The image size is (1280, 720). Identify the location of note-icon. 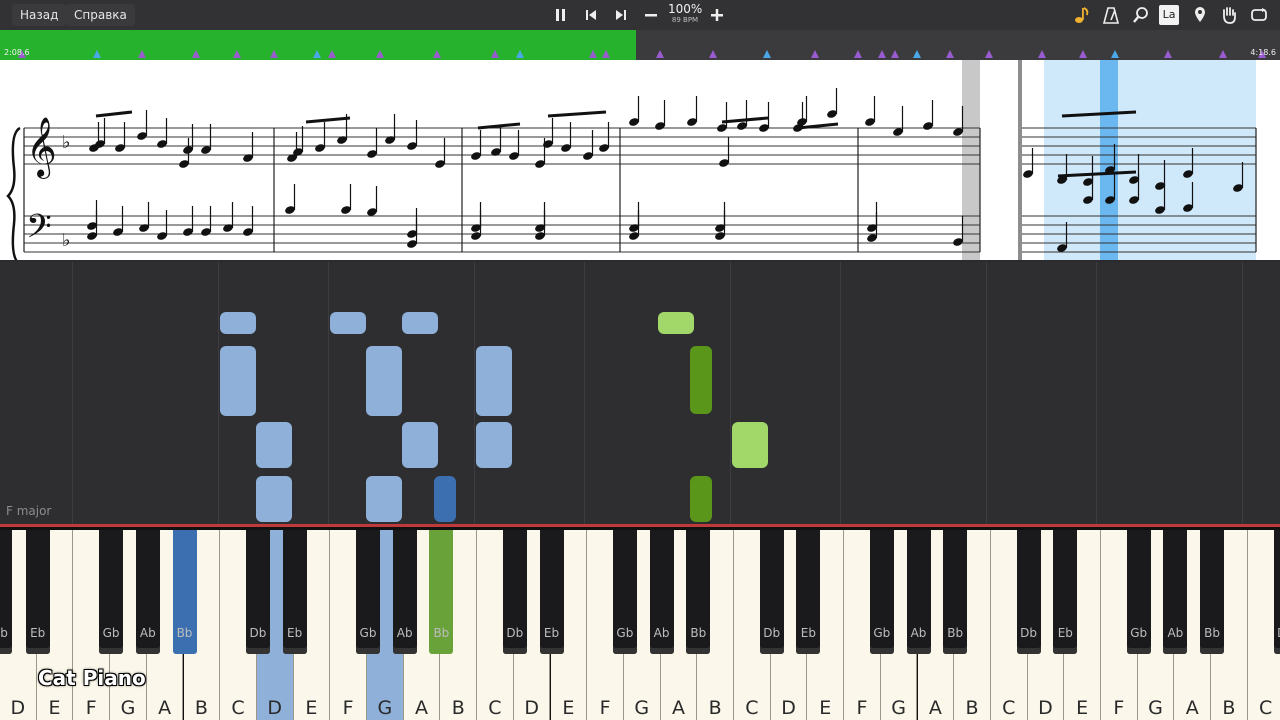
(1081, 15).